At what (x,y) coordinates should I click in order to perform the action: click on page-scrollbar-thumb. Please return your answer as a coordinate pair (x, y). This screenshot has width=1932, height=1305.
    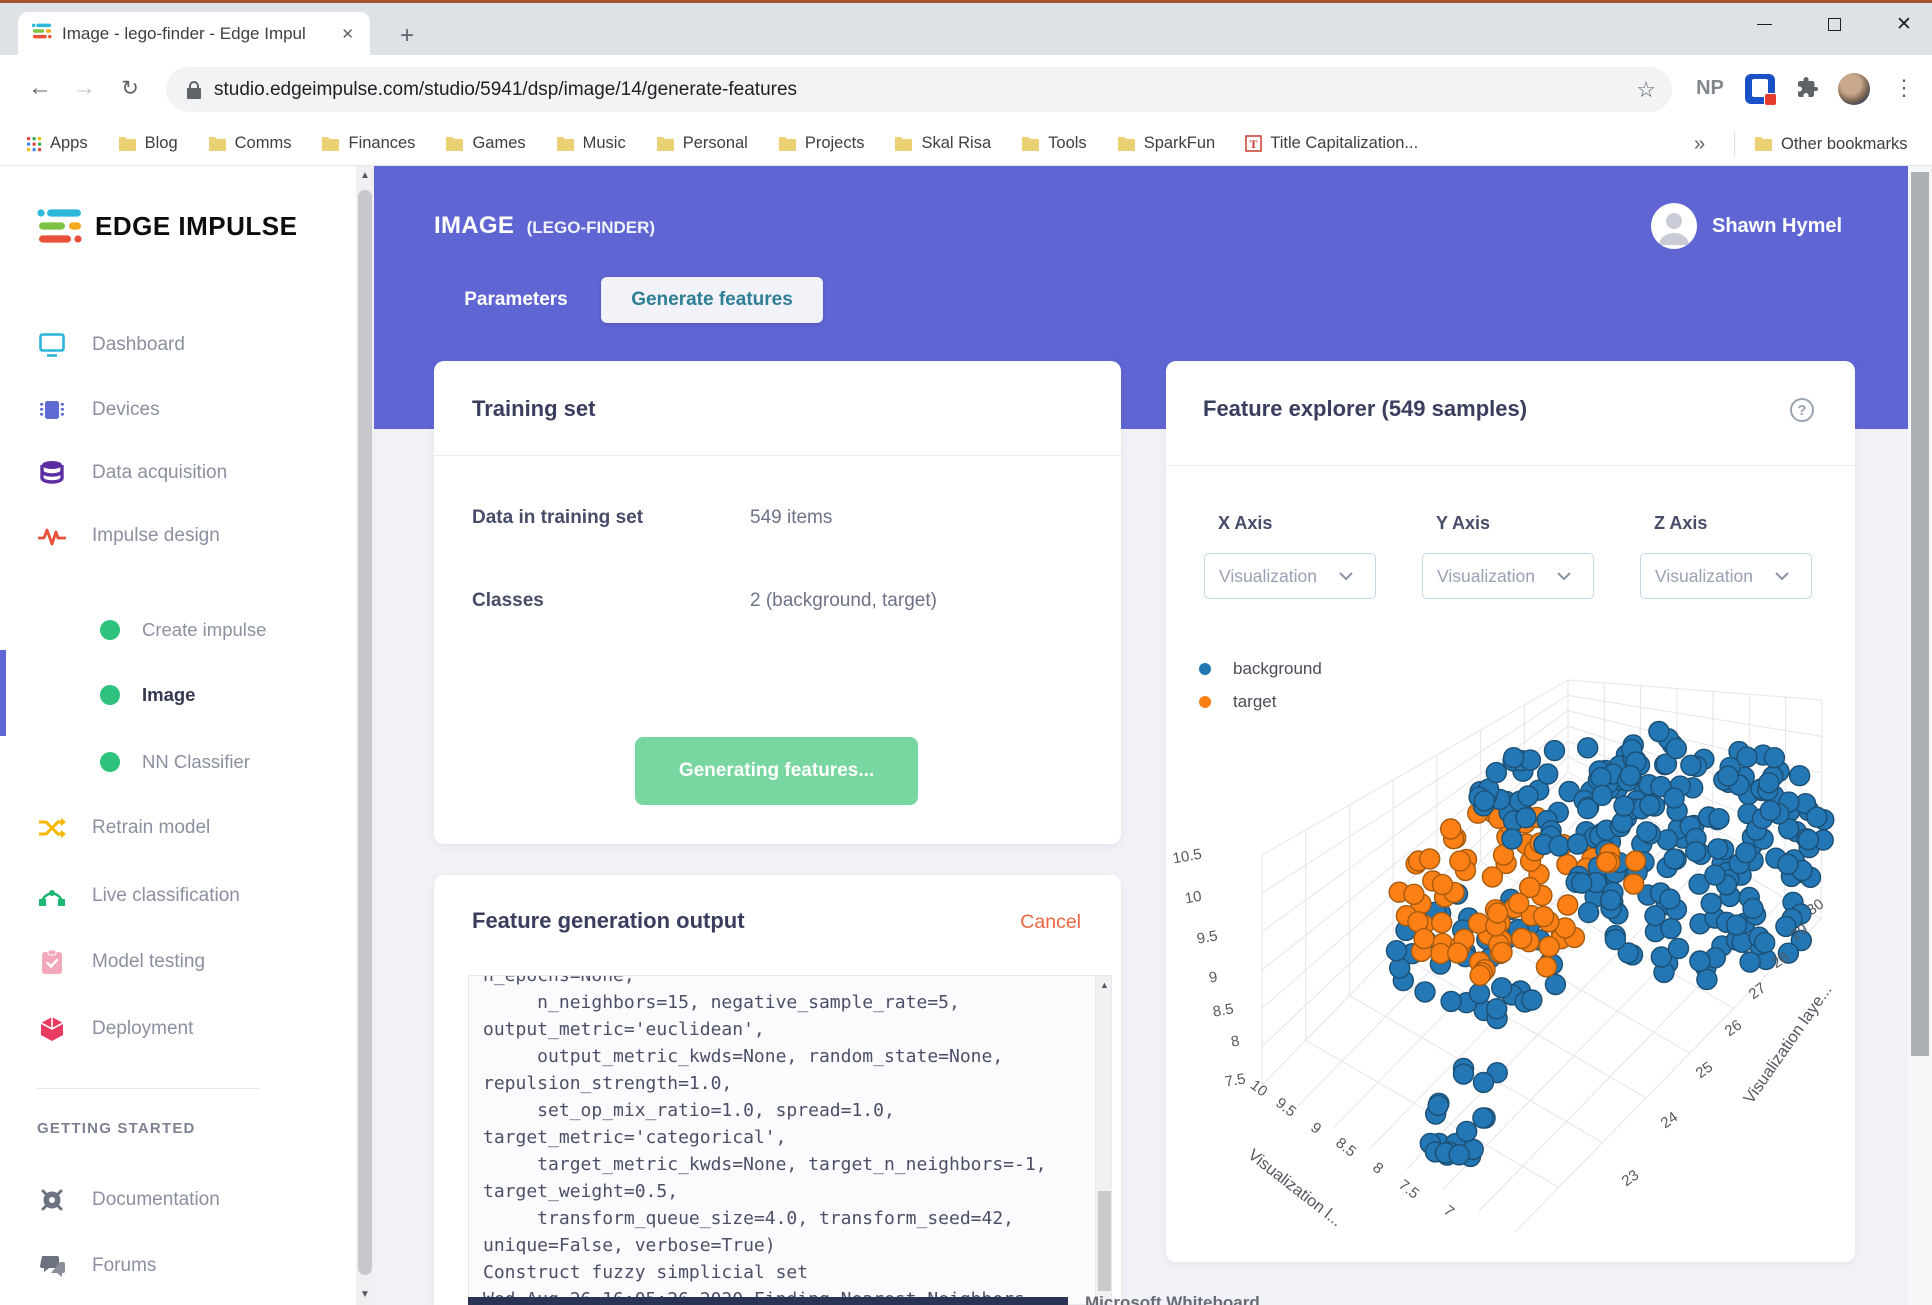
    Looking at the image, I should click on (1920, 614).